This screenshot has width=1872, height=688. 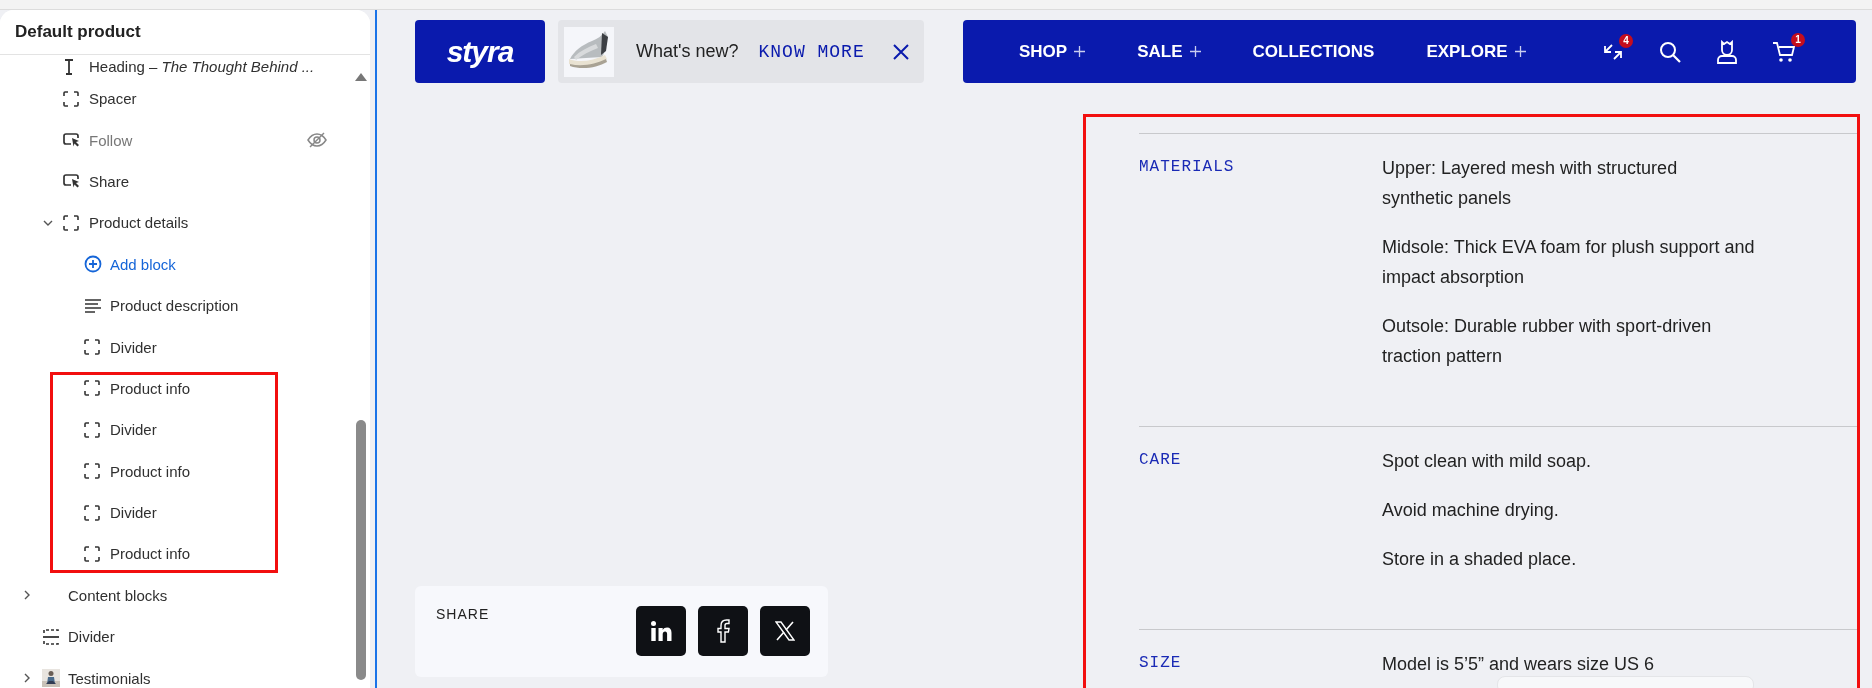 What do you see at coordinates (109, 678) in the screenshot?
I see `item-label: Testimonials` at bounding box center [109, 678].